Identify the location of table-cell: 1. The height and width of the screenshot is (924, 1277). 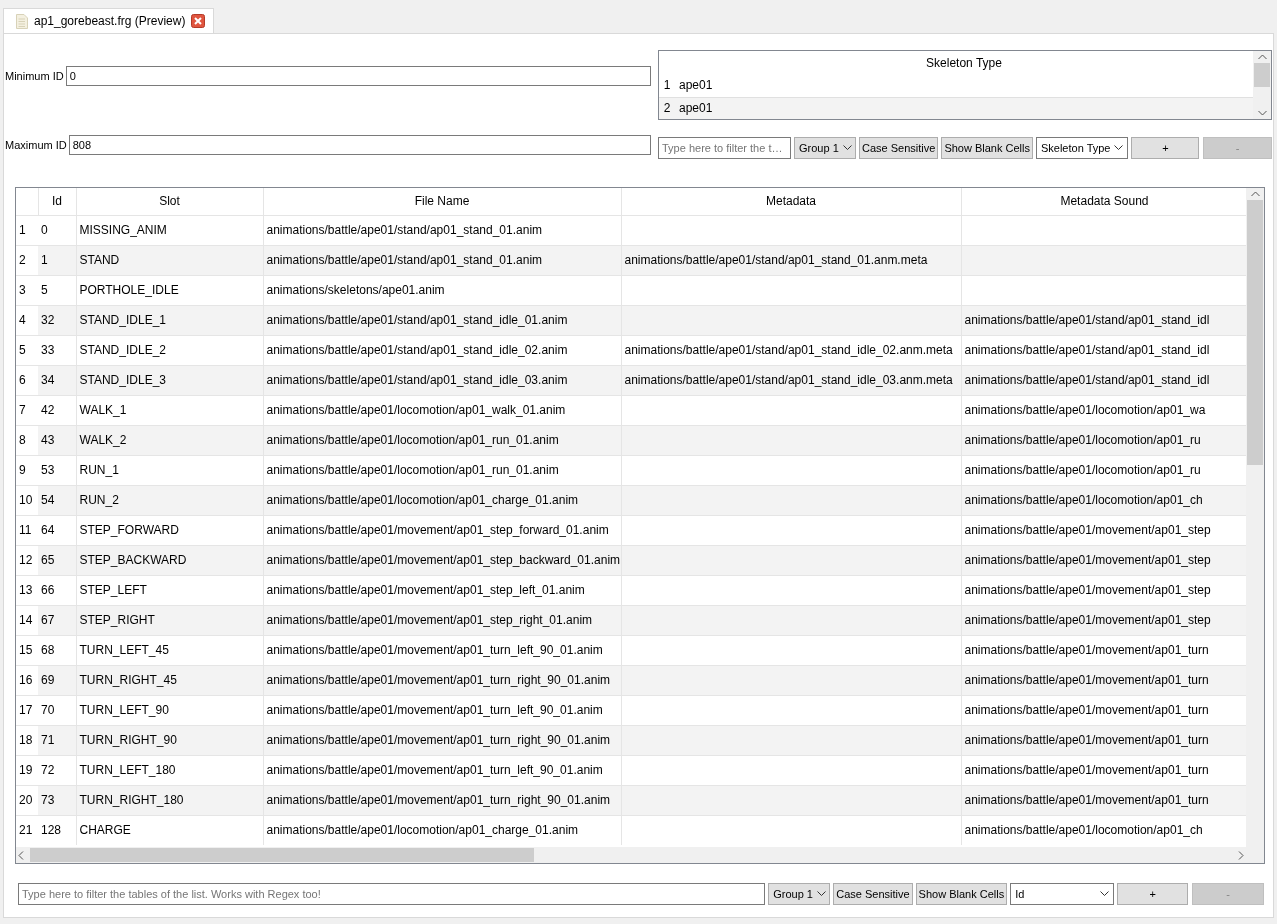
(57, 260).